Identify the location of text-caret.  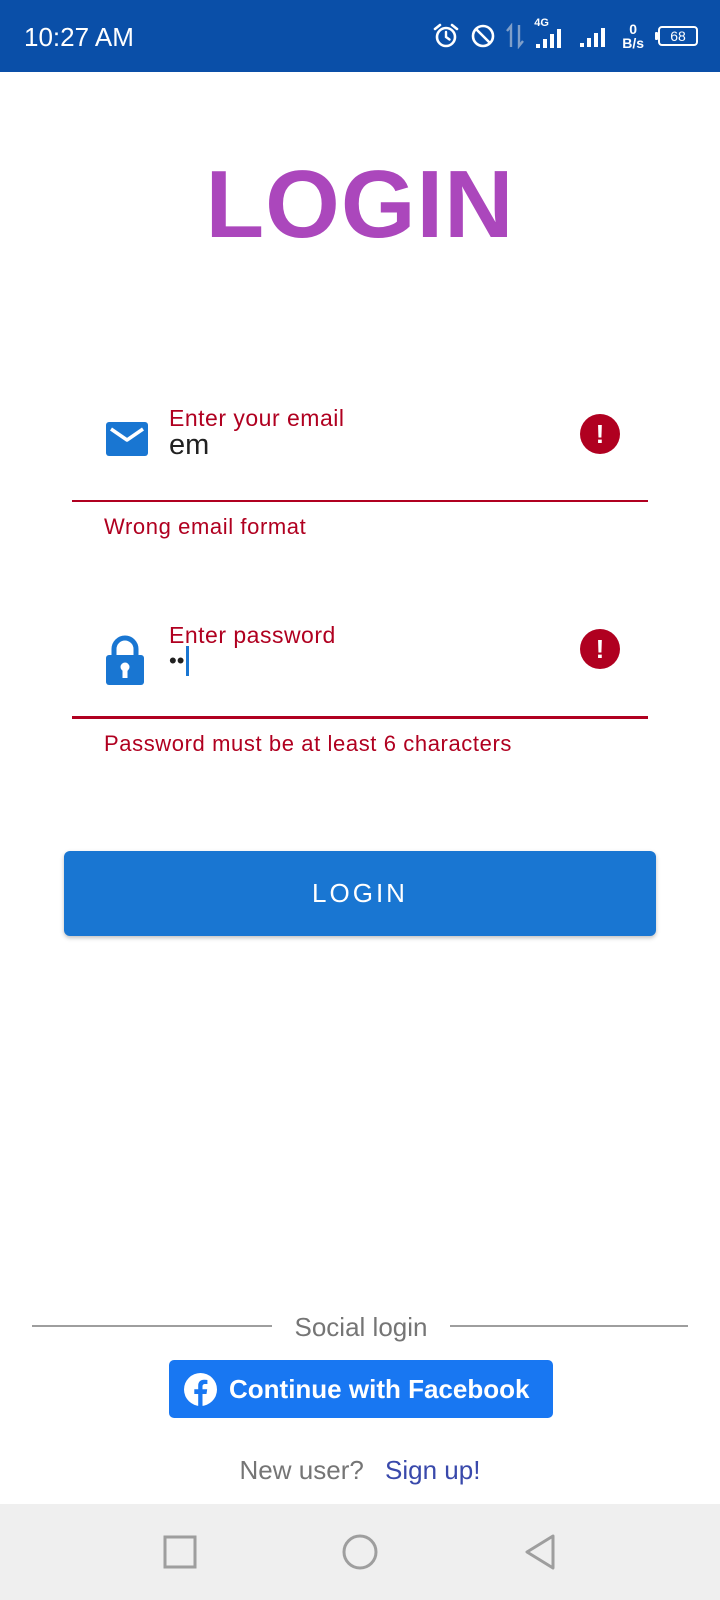
(188, 661).